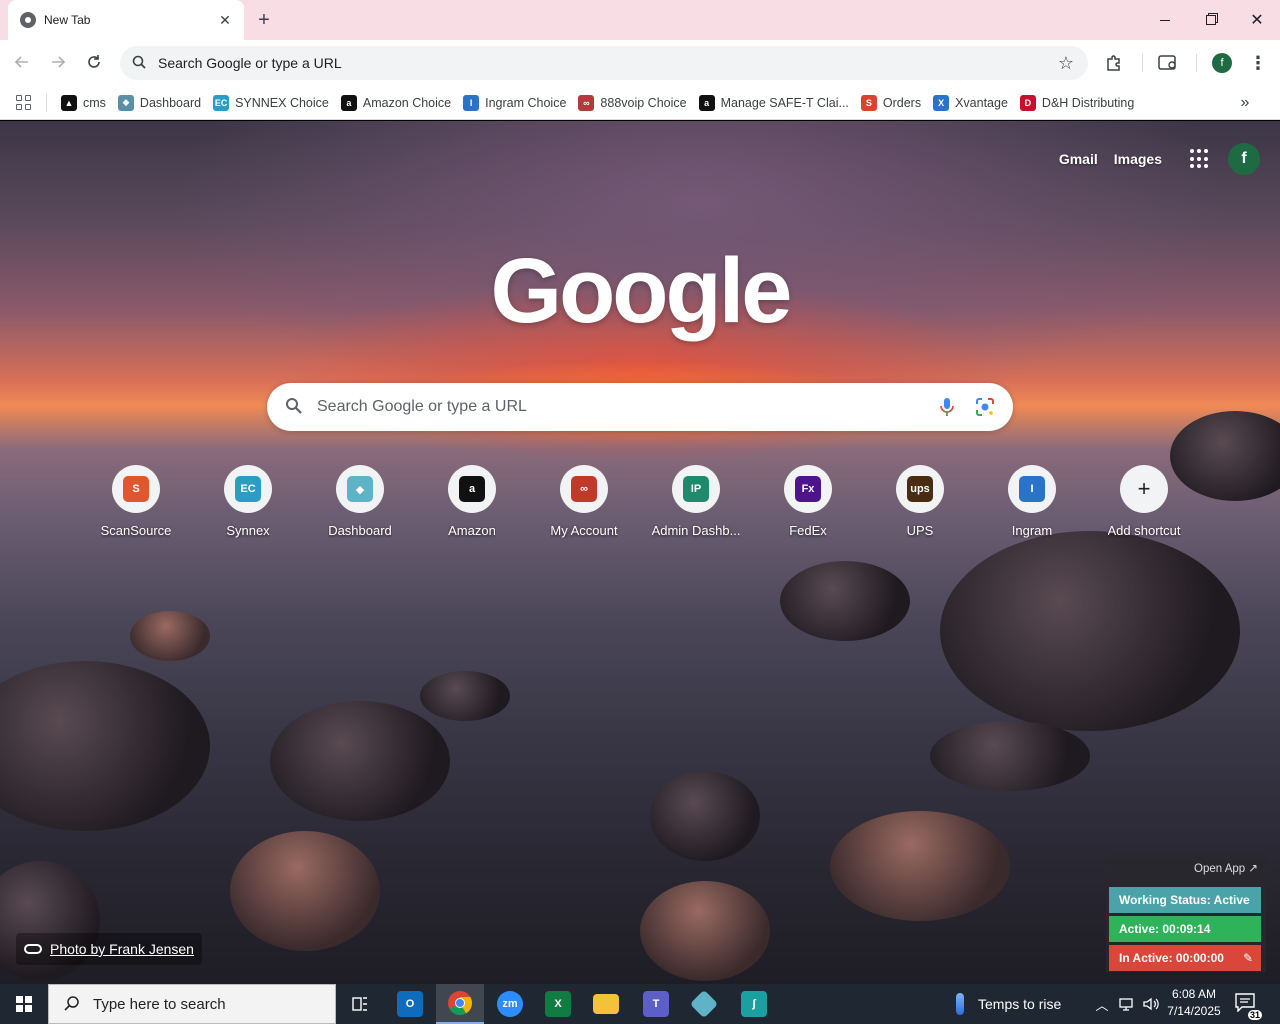 Image resolution: width=1280 pixels, height=1024 pixels. I want to click on show-hidden-icons-button: ︿, so click(1102, 1004).